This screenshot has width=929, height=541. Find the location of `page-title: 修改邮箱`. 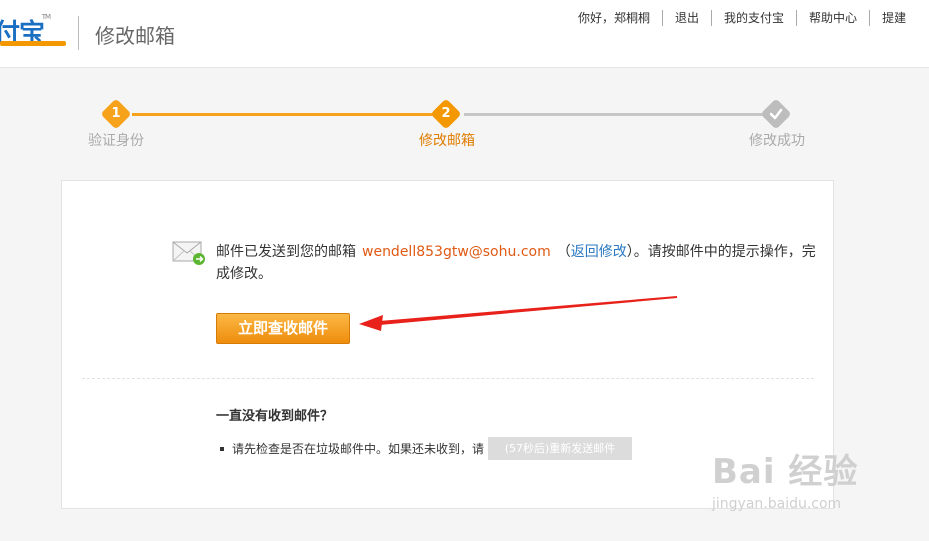

page-title: 修改邮箱 is located at coordinates (135, 36).